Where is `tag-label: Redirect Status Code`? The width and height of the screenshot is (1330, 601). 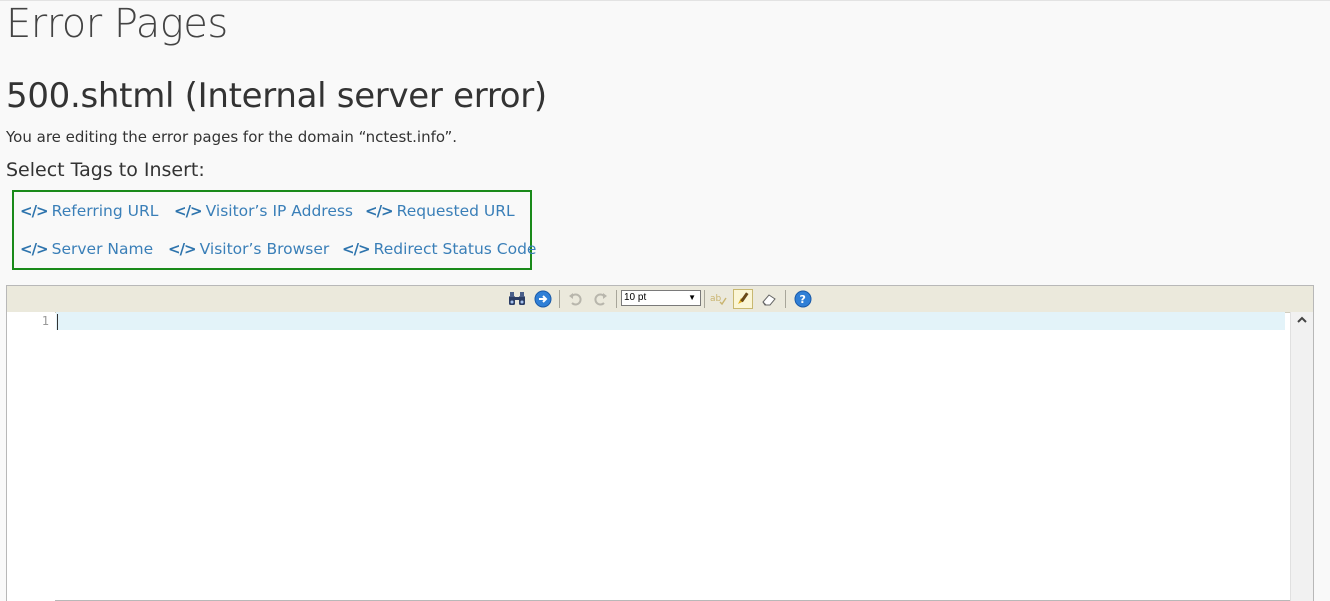 tag-label: Redirect Status Code is located at coordinates (455, 249).